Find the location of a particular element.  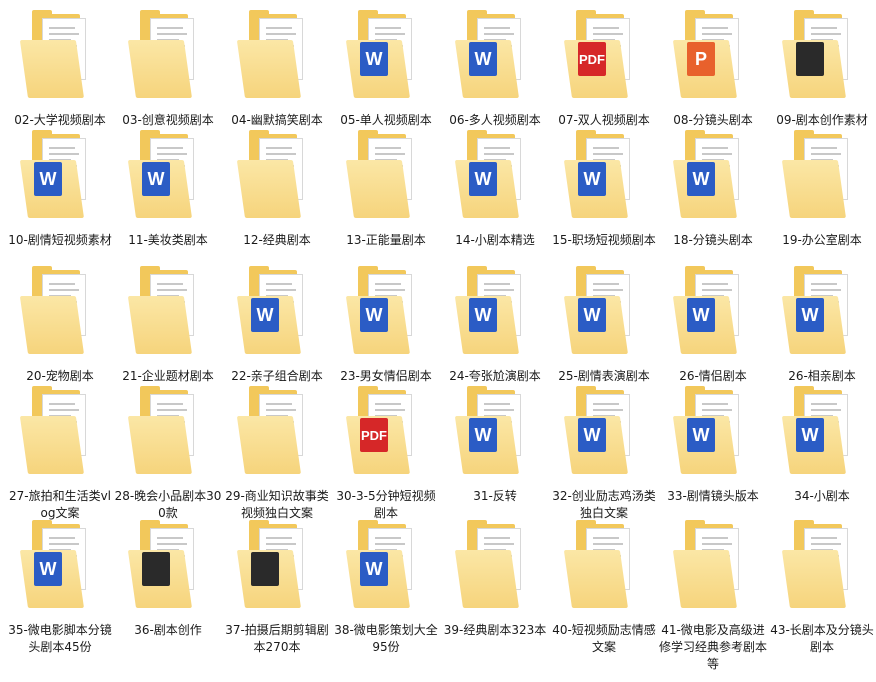

folder-item: 21-企业题材剧本 is located at coordinates (168, 325).